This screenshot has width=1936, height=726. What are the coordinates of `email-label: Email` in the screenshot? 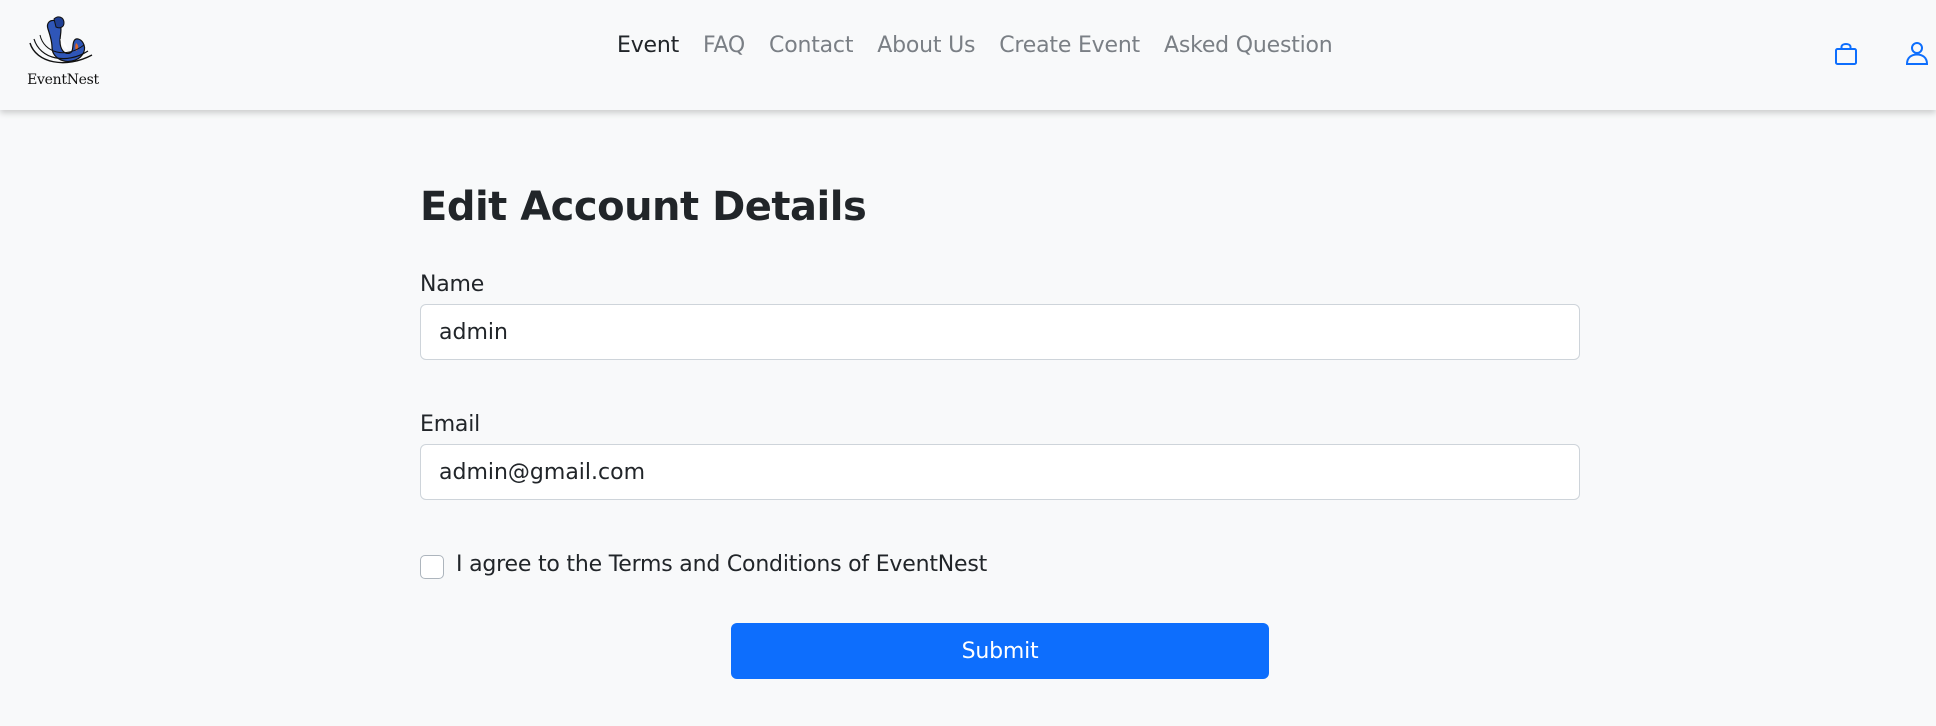 It's located at (450, 424).